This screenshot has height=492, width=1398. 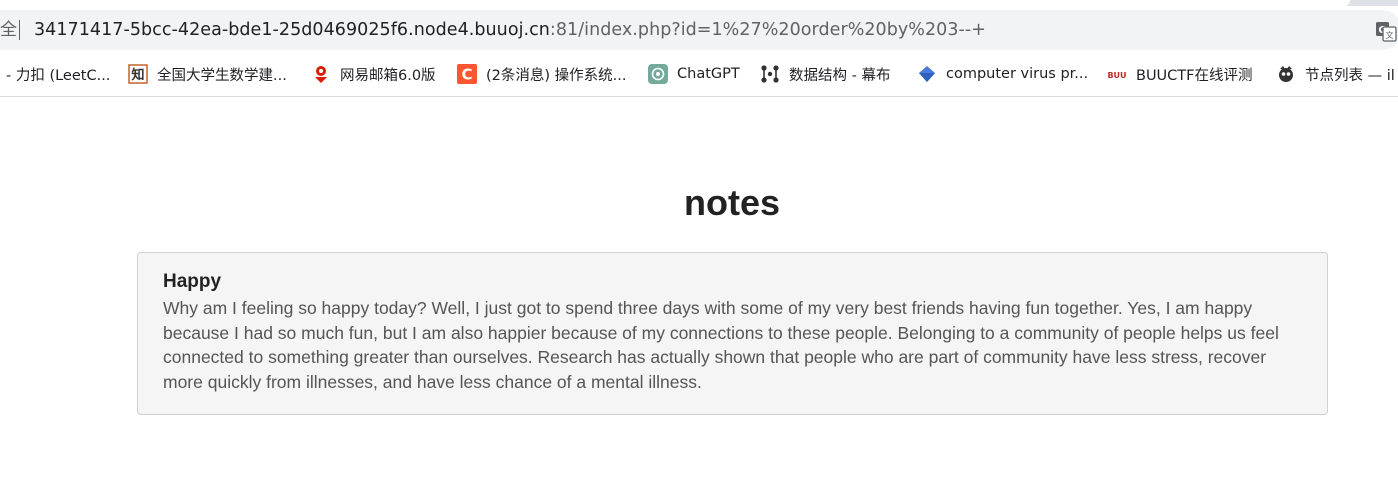 I want to click on zhihu-icon: 知, so click(x=138, y=74).